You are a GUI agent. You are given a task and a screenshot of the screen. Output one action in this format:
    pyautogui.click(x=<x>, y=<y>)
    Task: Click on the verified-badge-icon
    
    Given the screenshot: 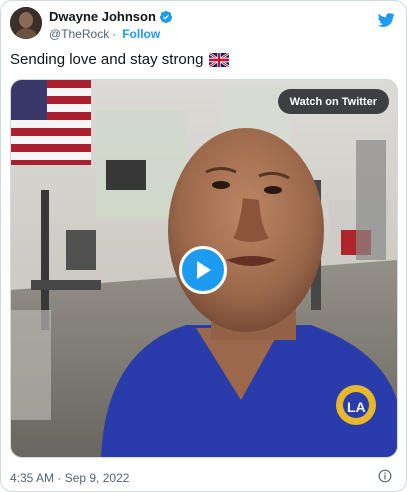 What is the action you would take?
    pyautogui.click(x=166, y=16)
    